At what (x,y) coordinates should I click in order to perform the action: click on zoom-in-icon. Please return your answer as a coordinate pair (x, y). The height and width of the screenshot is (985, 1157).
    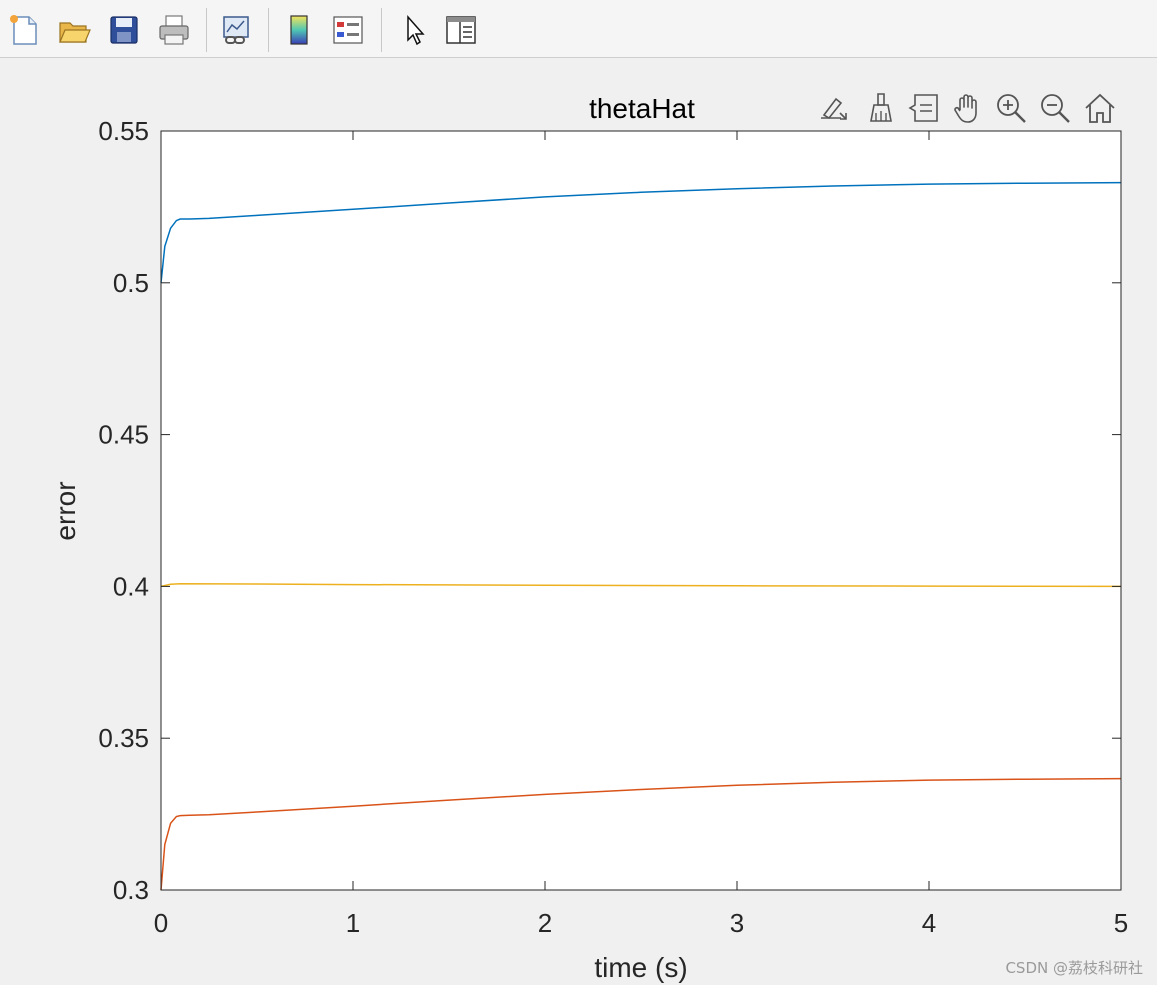
    Looking at the image, I should click on (1011, 108).